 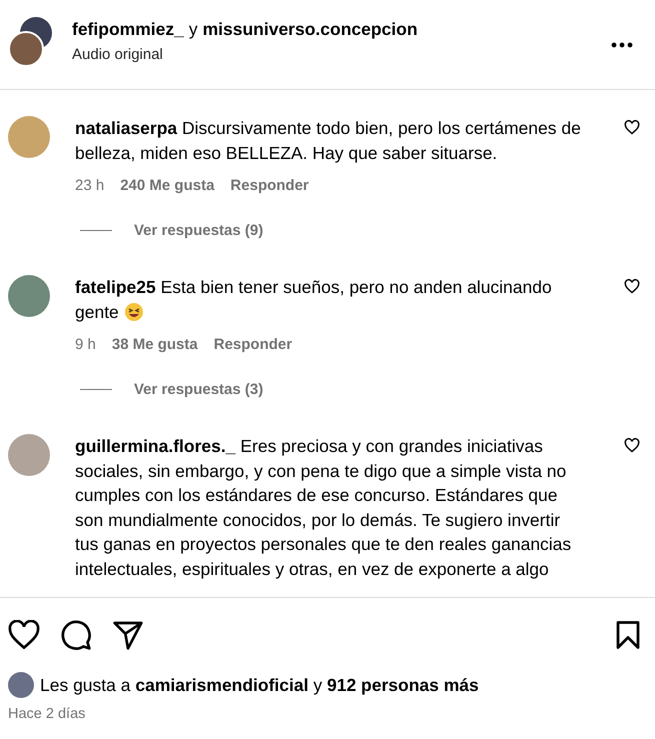 I want to click on share-icon, so click(x=128, y=635).